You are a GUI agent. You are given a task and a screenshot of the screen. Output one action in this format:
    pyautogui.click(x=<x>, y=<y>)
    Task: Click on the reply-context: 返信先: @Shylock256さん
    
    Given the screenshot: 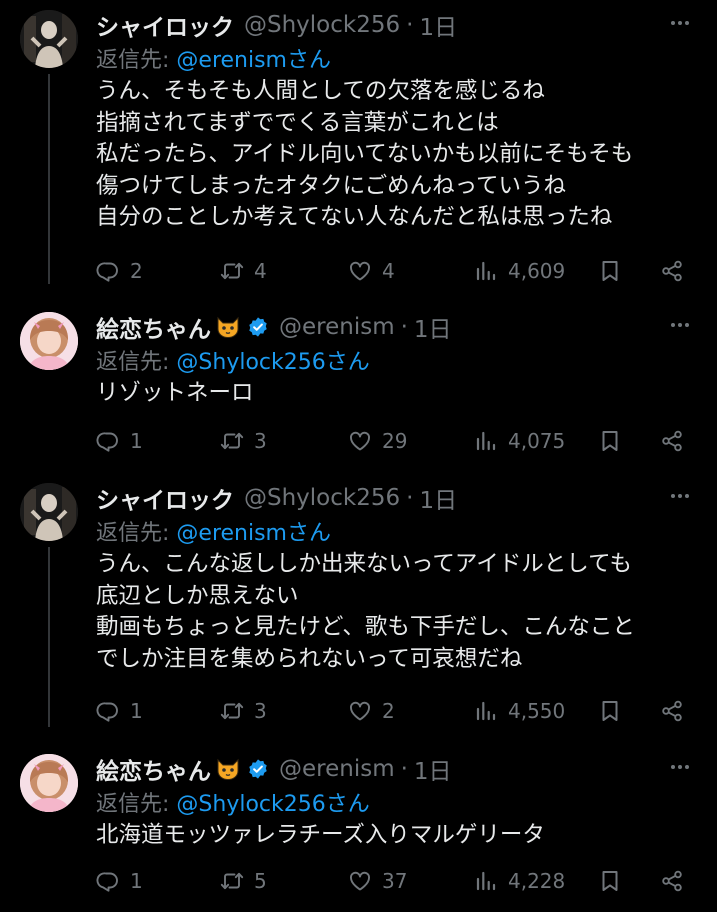 What is the action you would take?
    pyautogui.click(x=233, y=360)
    